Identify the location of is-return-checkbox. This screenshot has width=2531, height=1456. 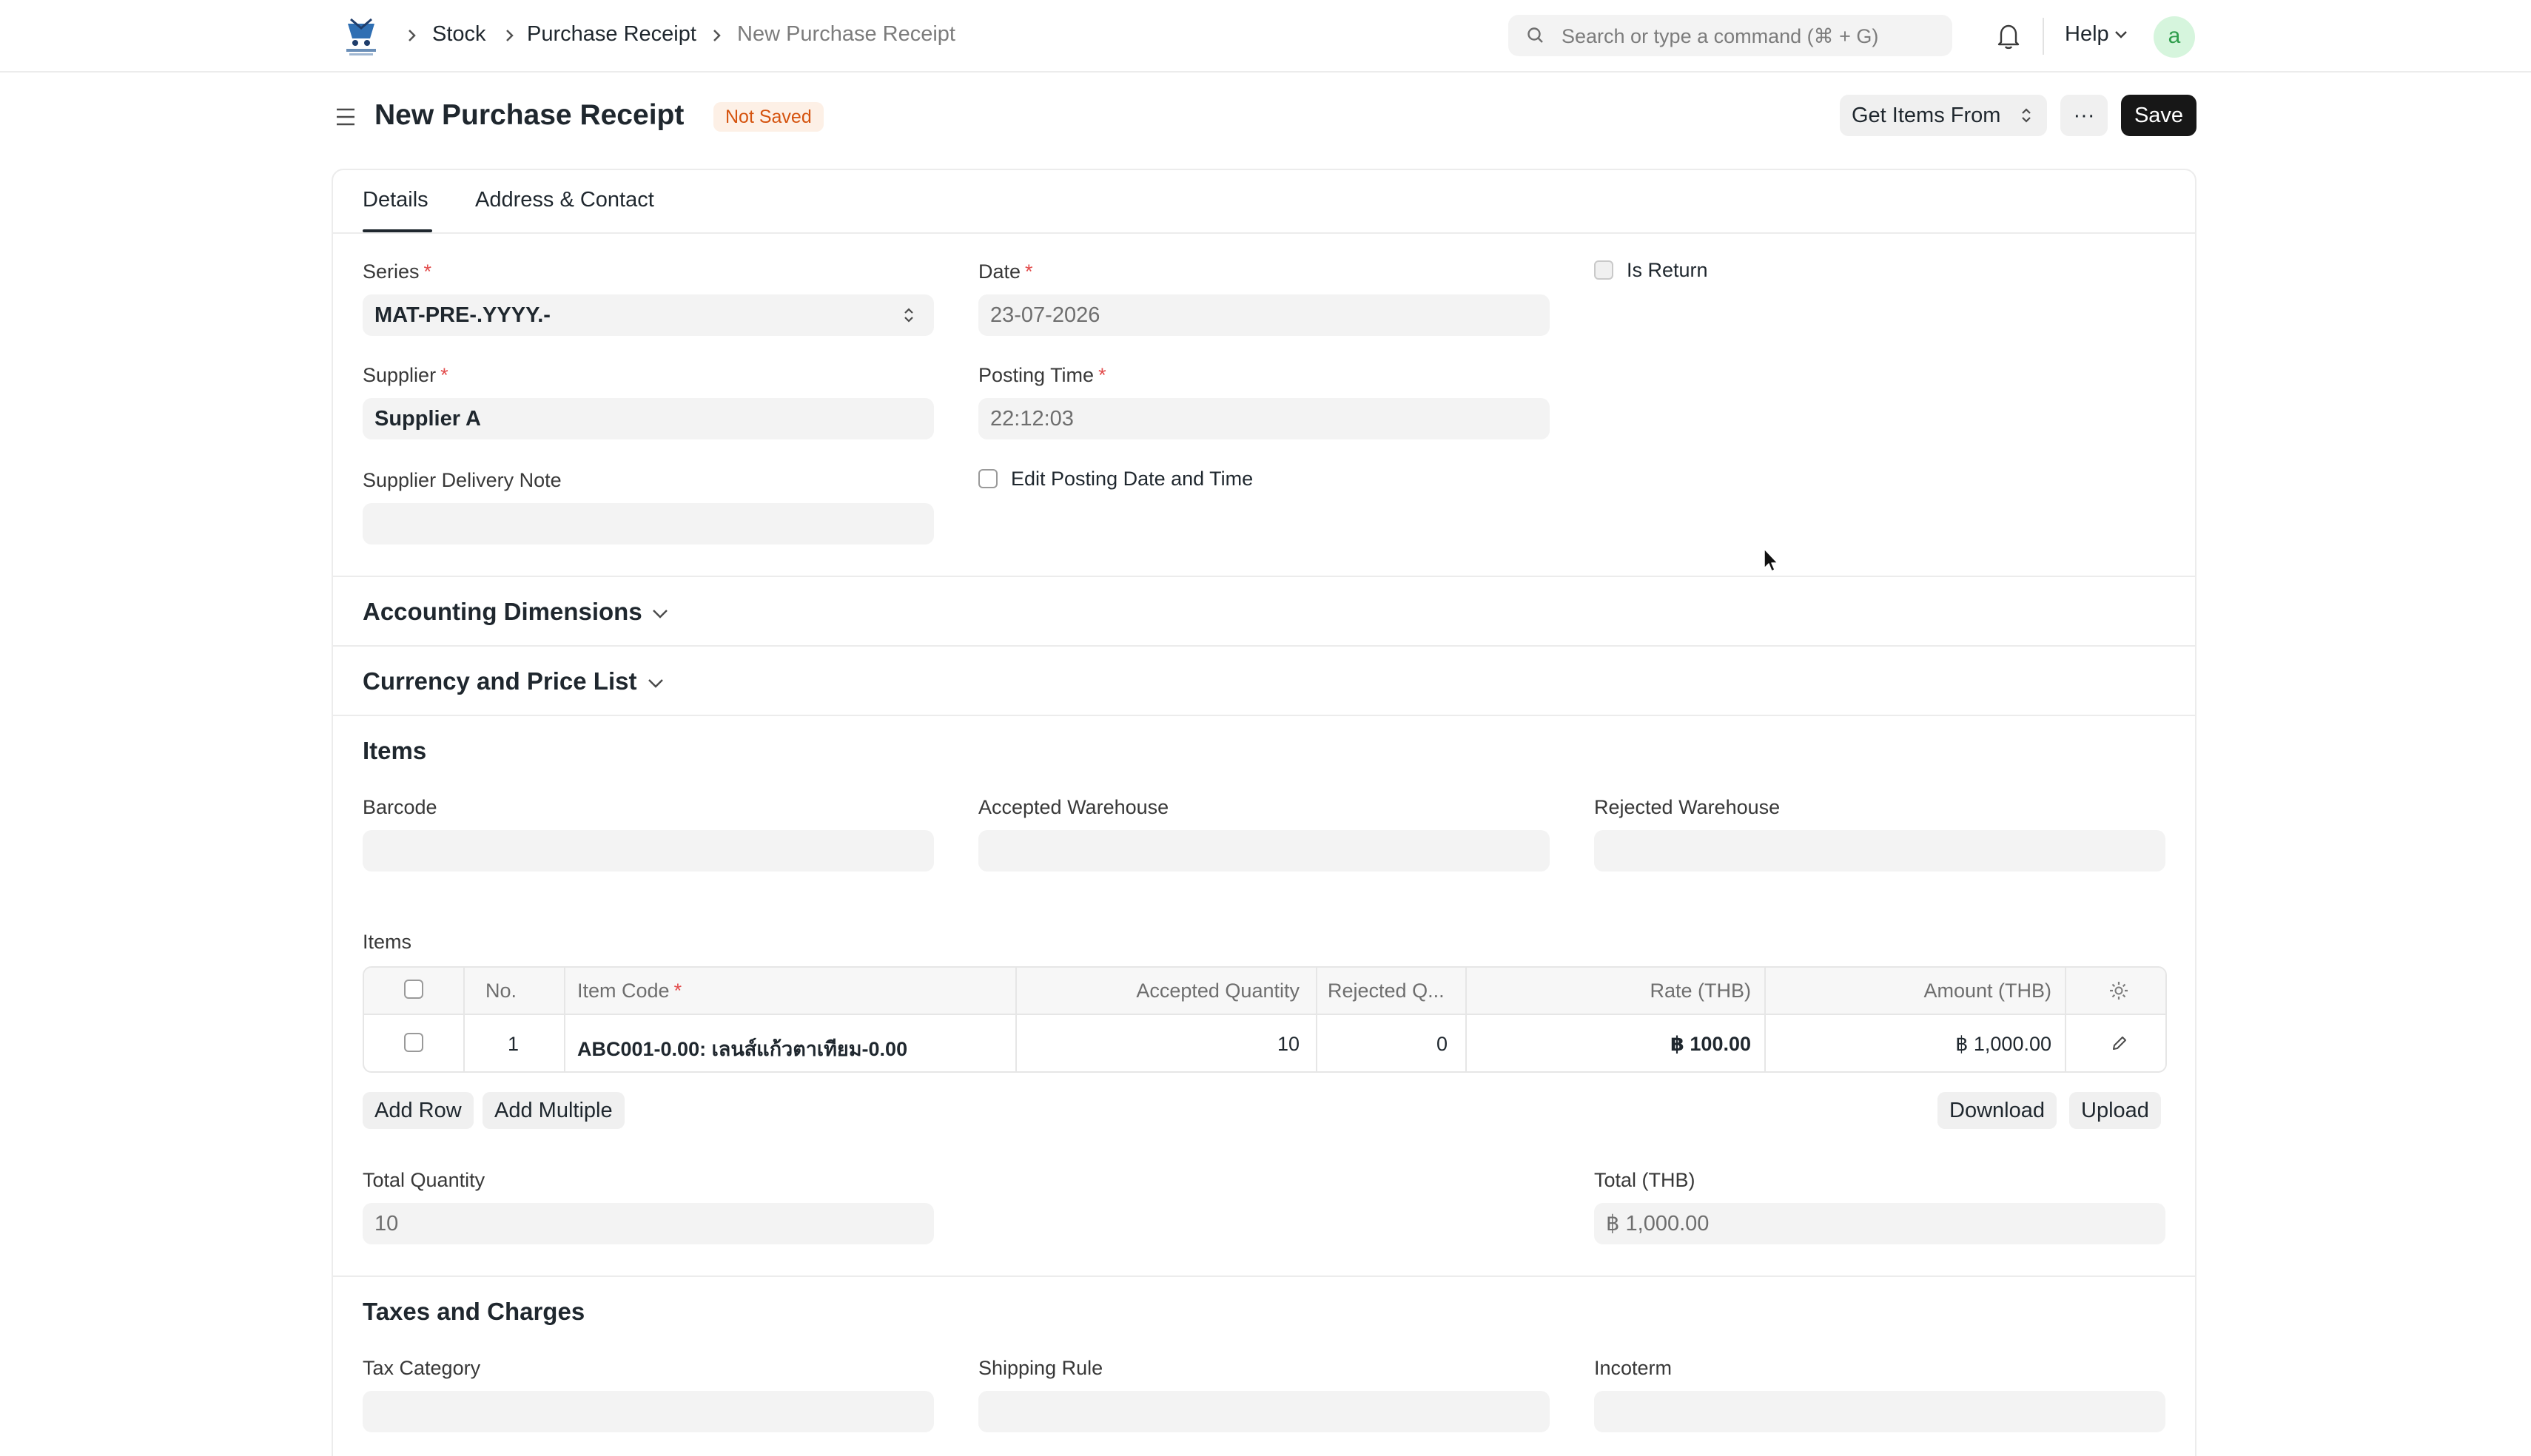
(1603, 270).